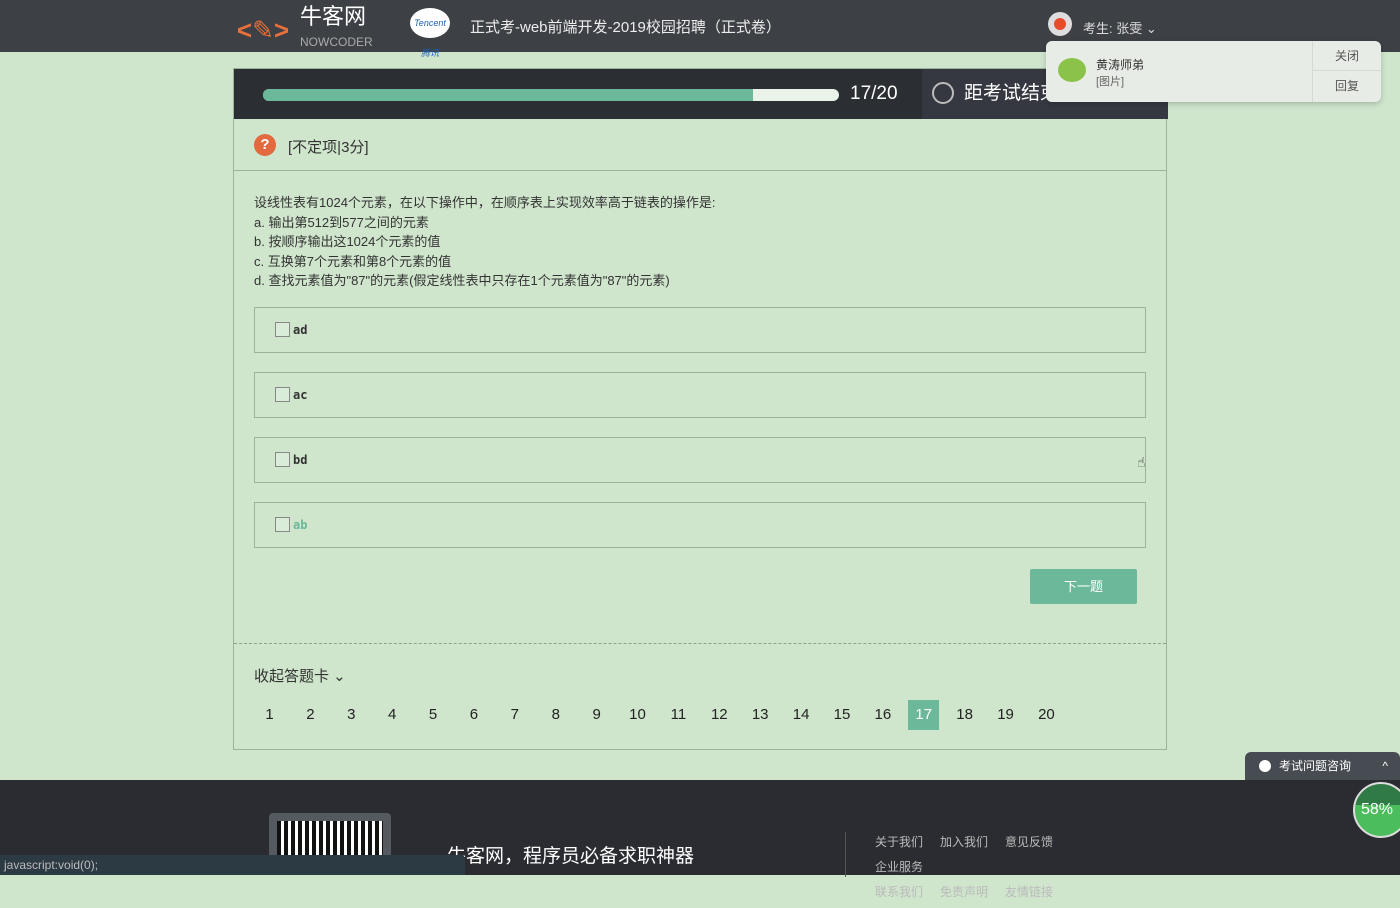 The image size is (1400, 908). I want to click on collapse-answer-card: 收起答题卡 ⌄, so click(300, 675).